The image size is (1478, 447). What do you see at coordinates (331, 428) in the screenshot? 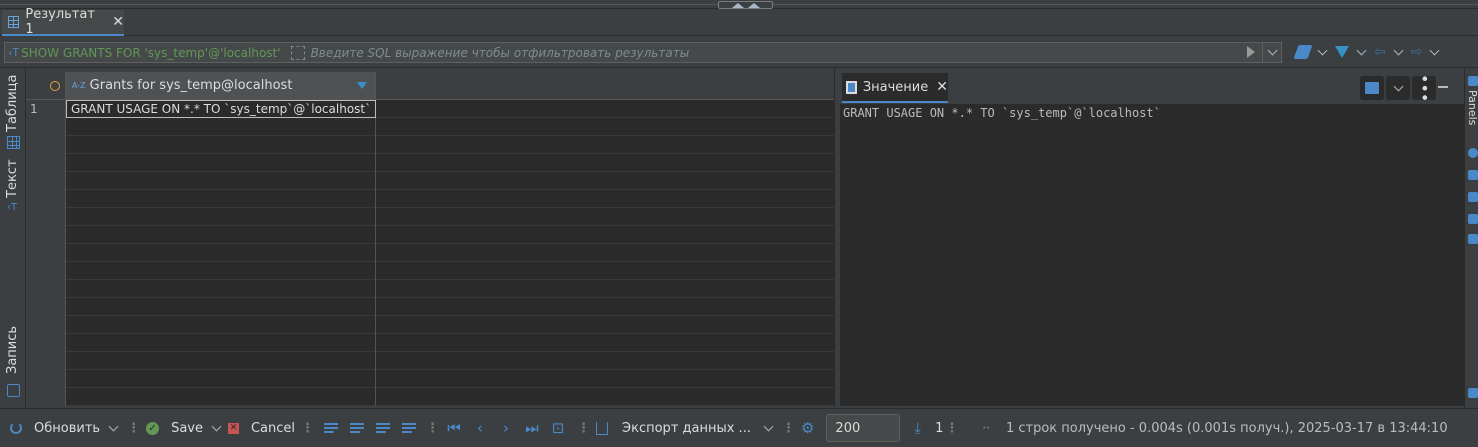
I see `edit-row-icon` at bounding box center [331, 428].